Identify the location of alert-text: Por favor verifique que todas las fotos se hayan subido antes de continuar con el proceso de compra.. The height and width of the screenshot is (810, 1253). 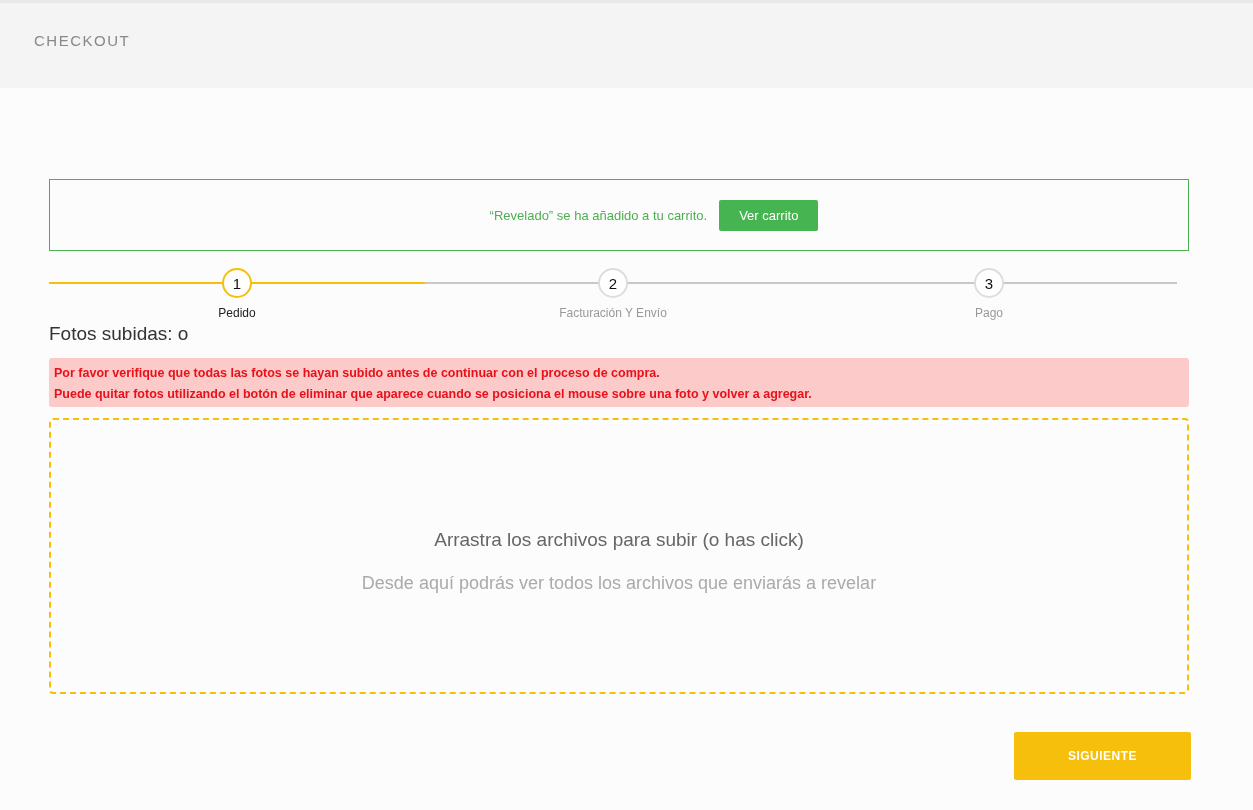
(357, 373).